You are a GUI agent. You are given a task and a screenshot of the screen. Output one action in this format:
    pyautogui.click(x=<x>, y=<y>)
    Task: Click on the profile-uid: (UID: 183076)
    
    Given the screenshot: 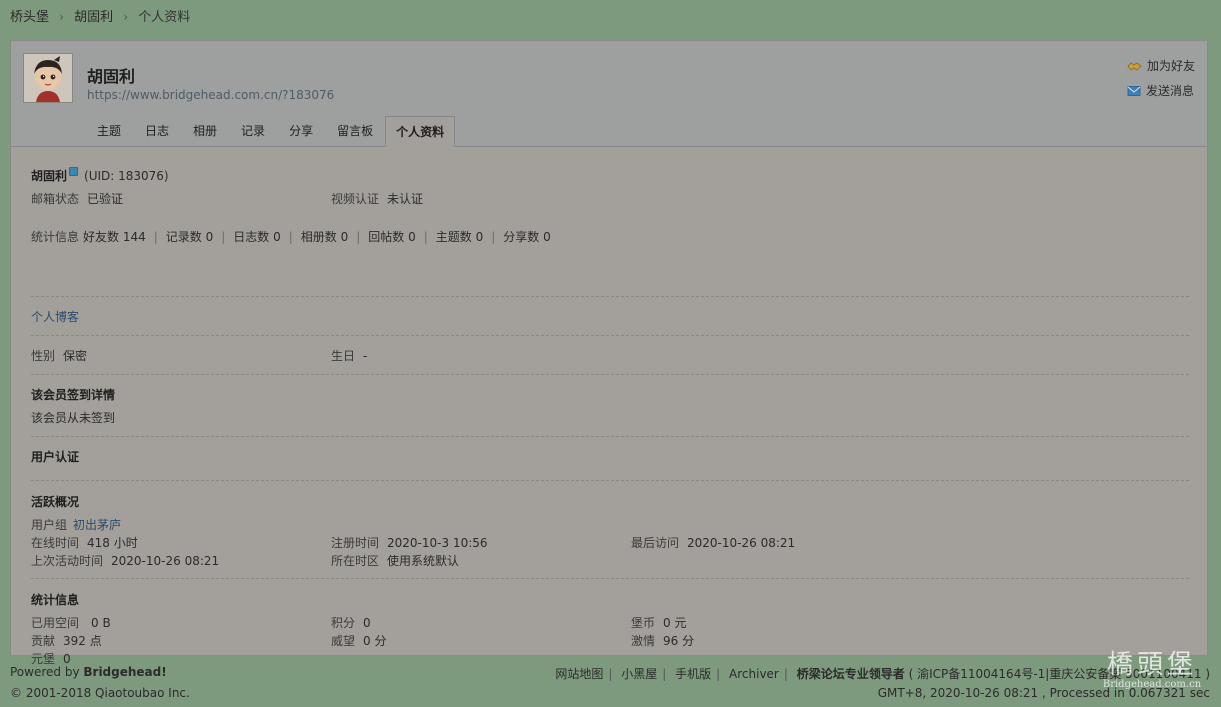 What is the action you would take?
    pyautogui.click(x=126, y=176)
    